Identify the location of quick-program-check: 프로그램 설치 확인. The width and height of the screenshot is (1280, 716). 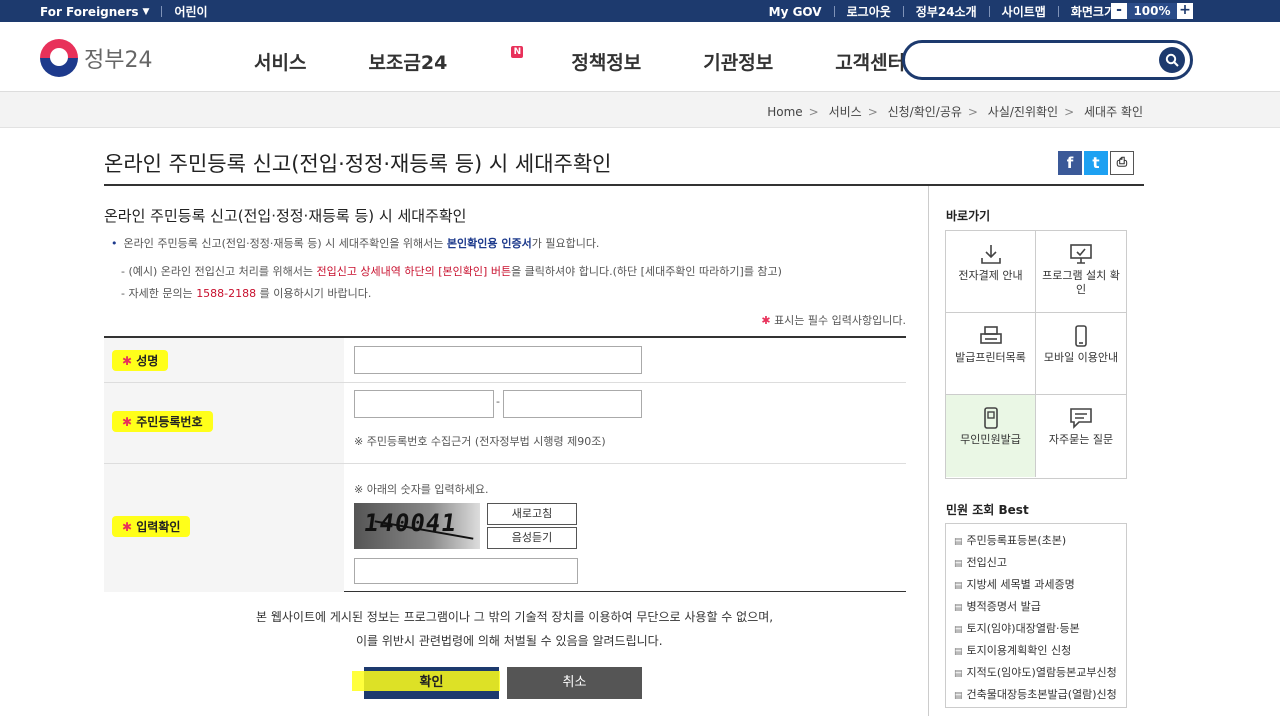
(1081, 272).